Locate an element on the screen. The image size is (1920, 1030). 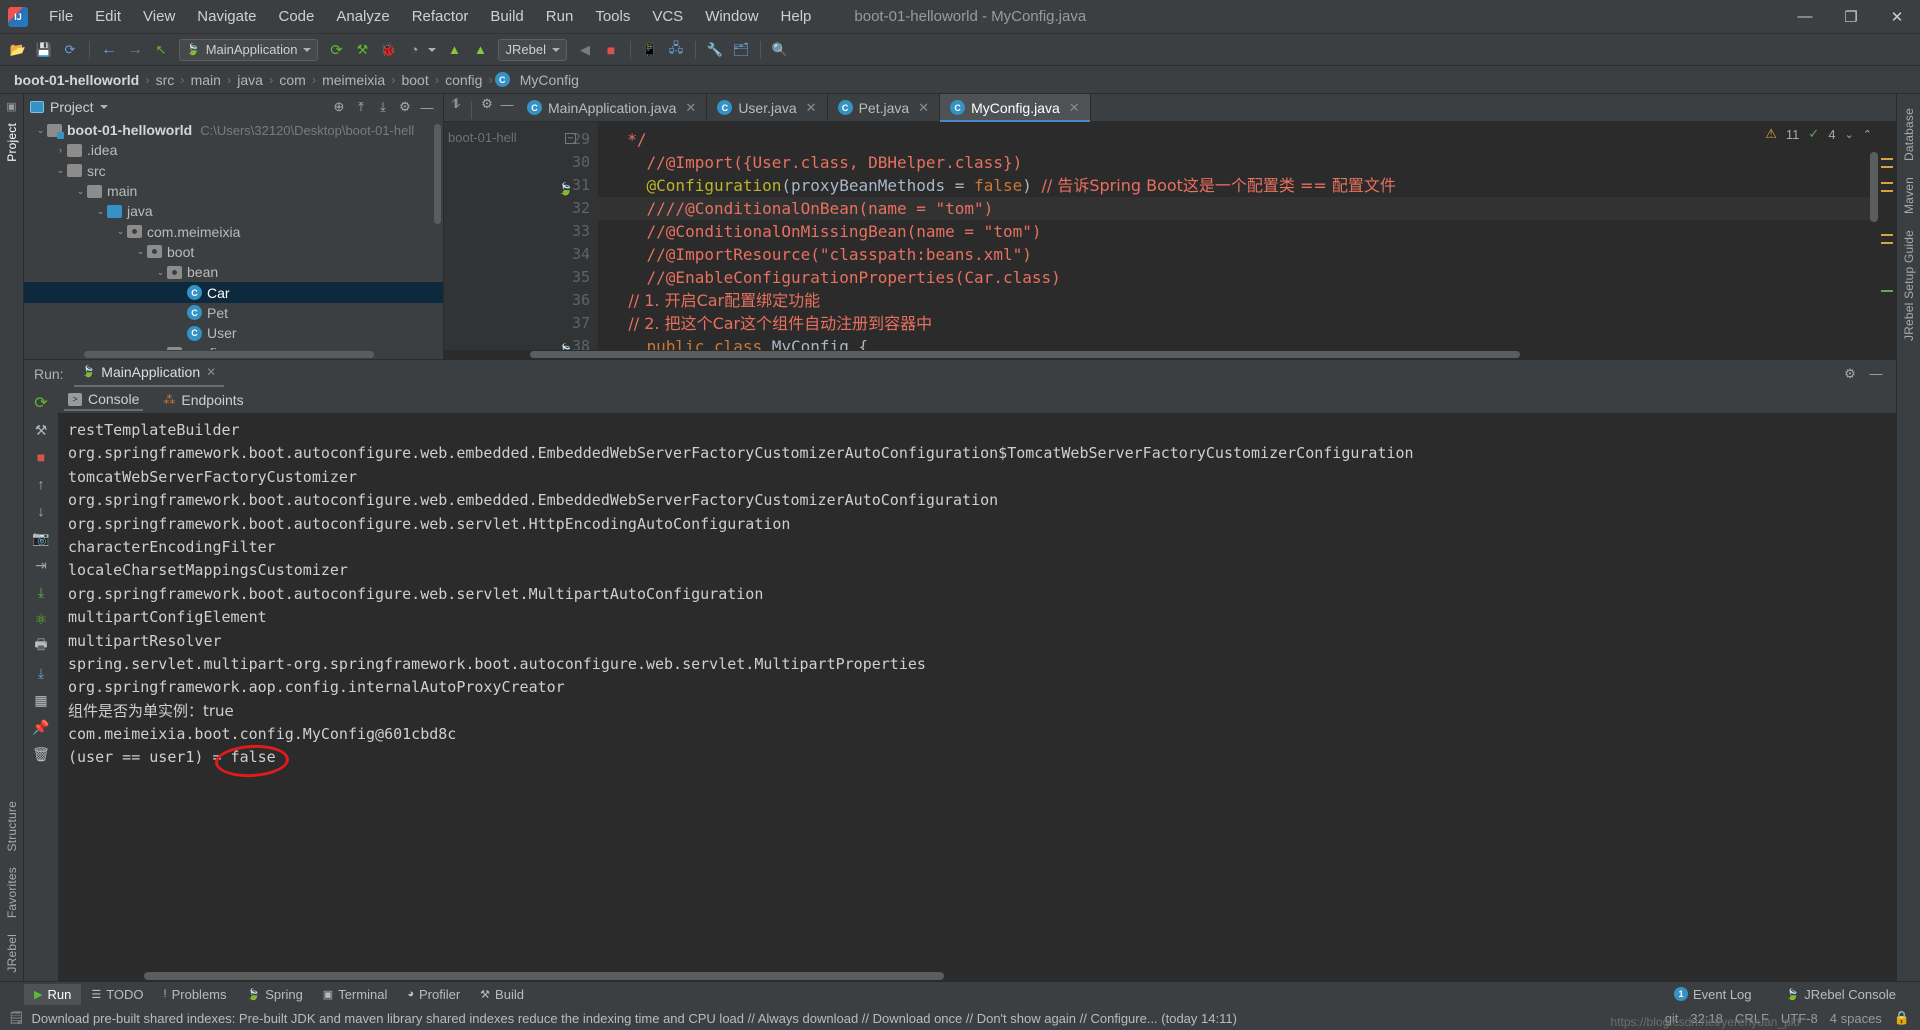
breadcrumb-item-myconfig: MyConfig is located at coordinates (549, 80).